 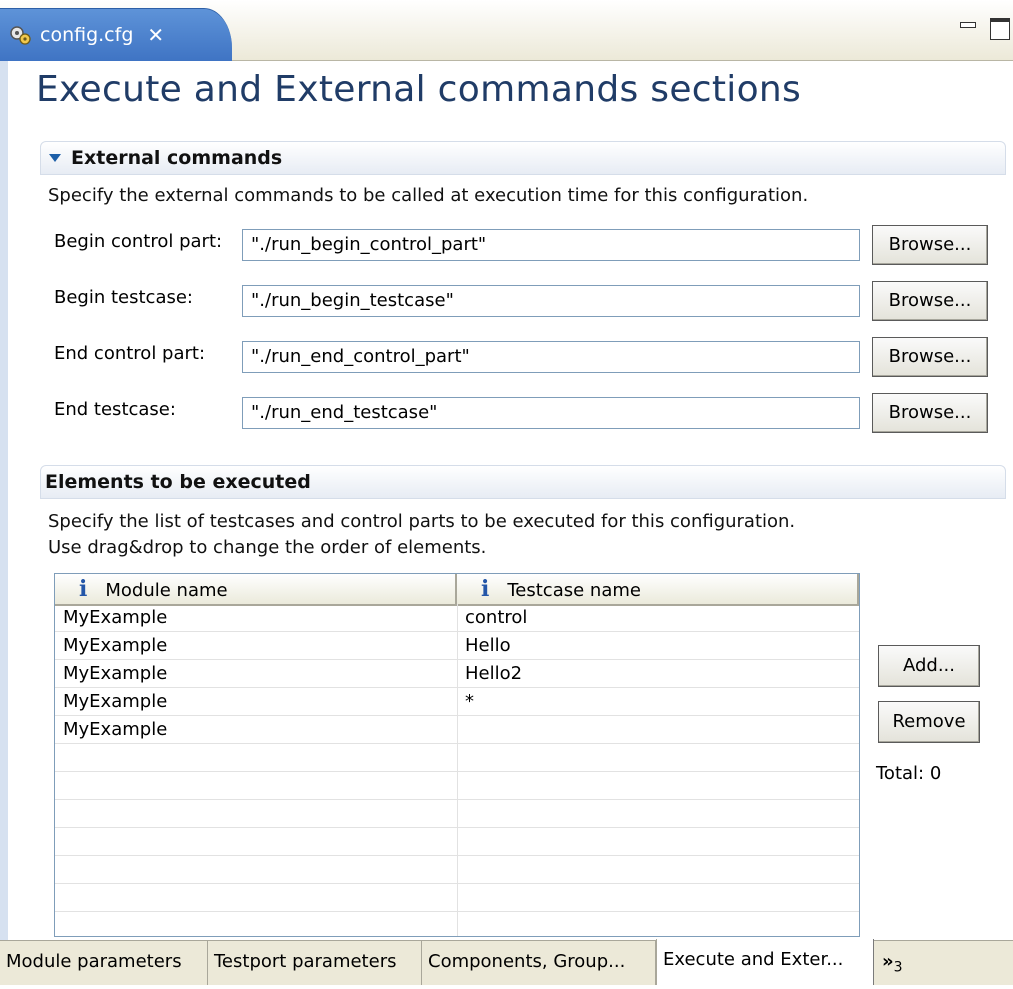 I want to click on begin-testcase-input: "./run_begin_testcase", so click(x=551, y=301).